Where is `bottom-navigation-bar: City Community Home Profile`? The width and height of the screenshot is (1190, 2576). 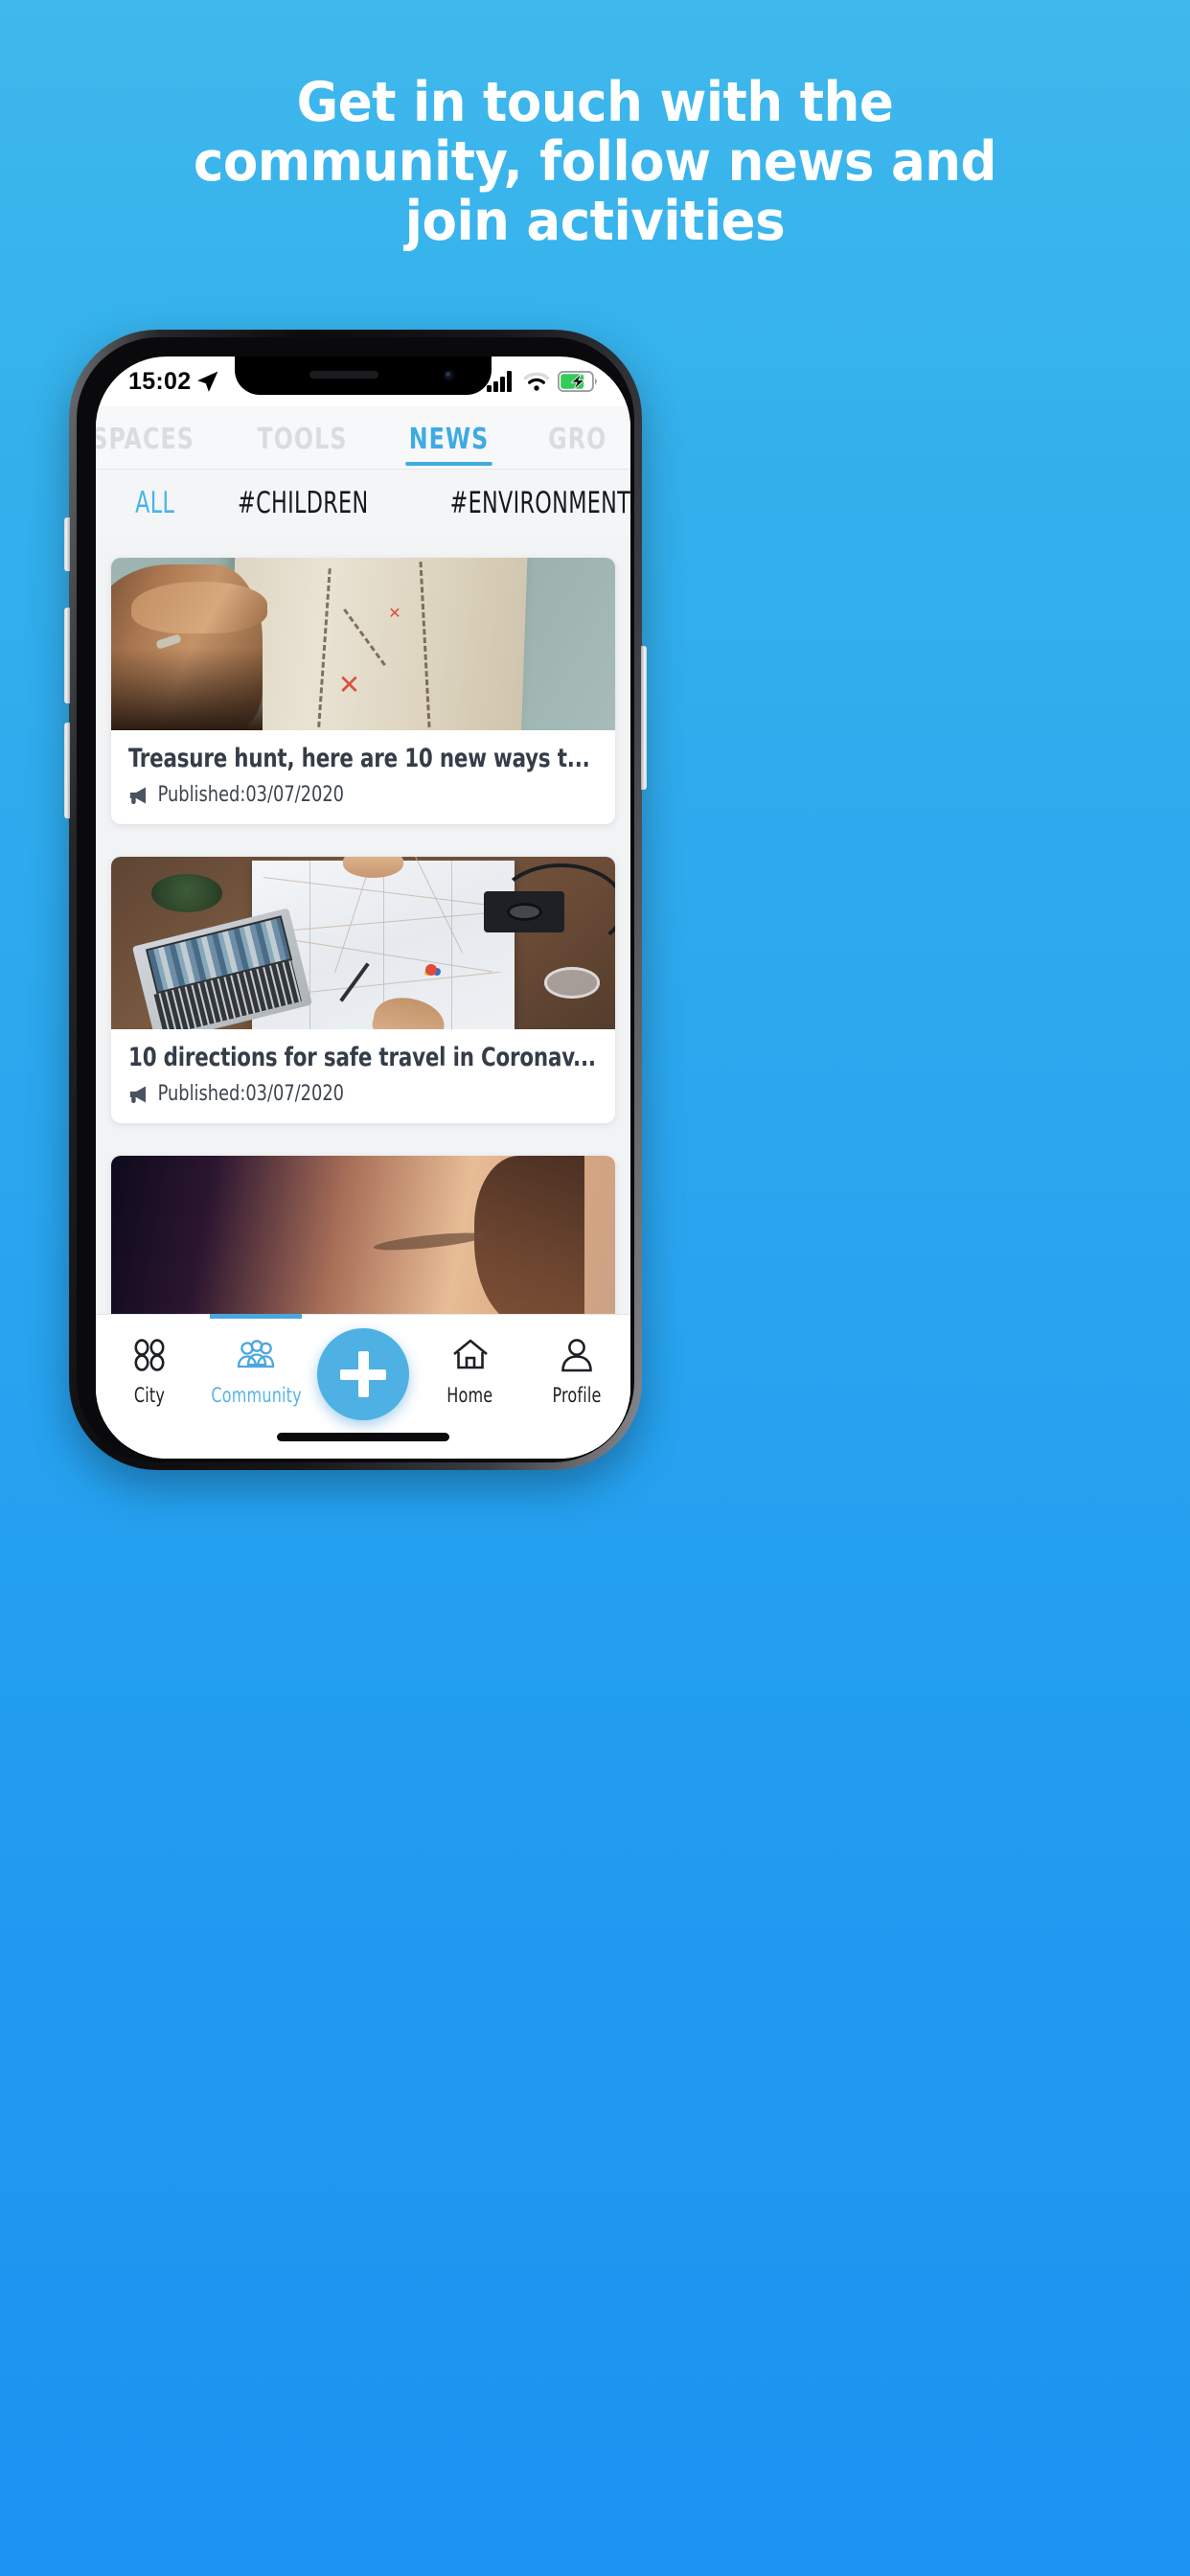
bottom-navigation-bar: City Community Home Profile is located at coordinates (363, 1387).